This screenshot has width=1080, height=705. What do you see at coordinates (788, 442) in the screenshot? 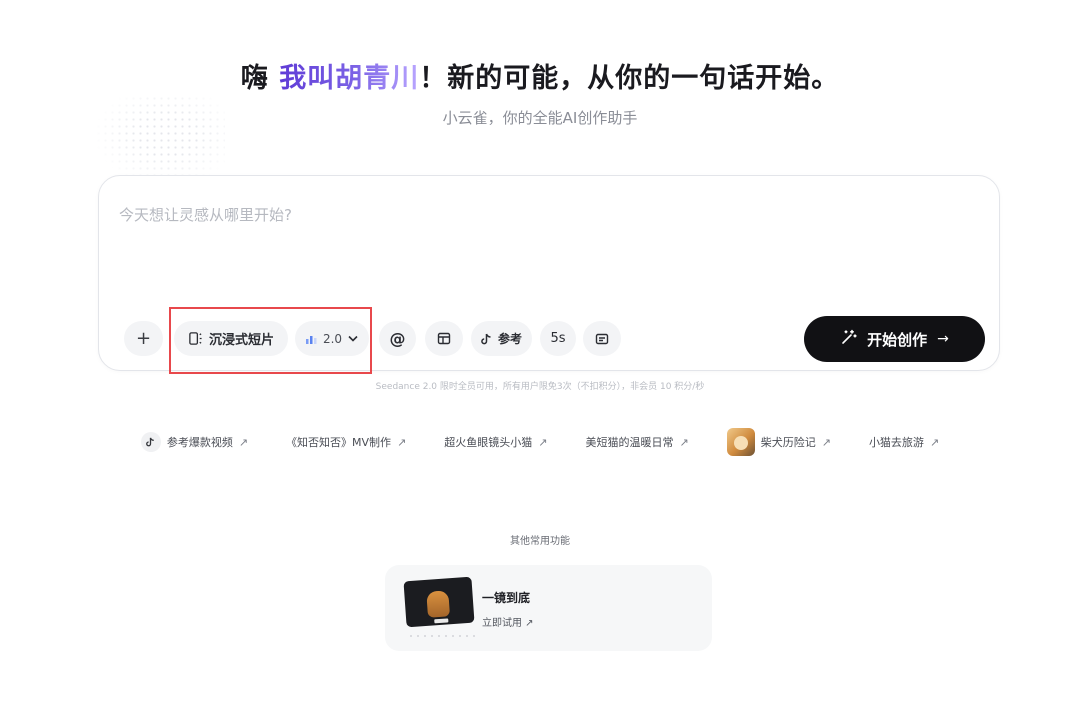
I see `suggestion-label: 柴犬历险记` at bounding box center [788, 442].